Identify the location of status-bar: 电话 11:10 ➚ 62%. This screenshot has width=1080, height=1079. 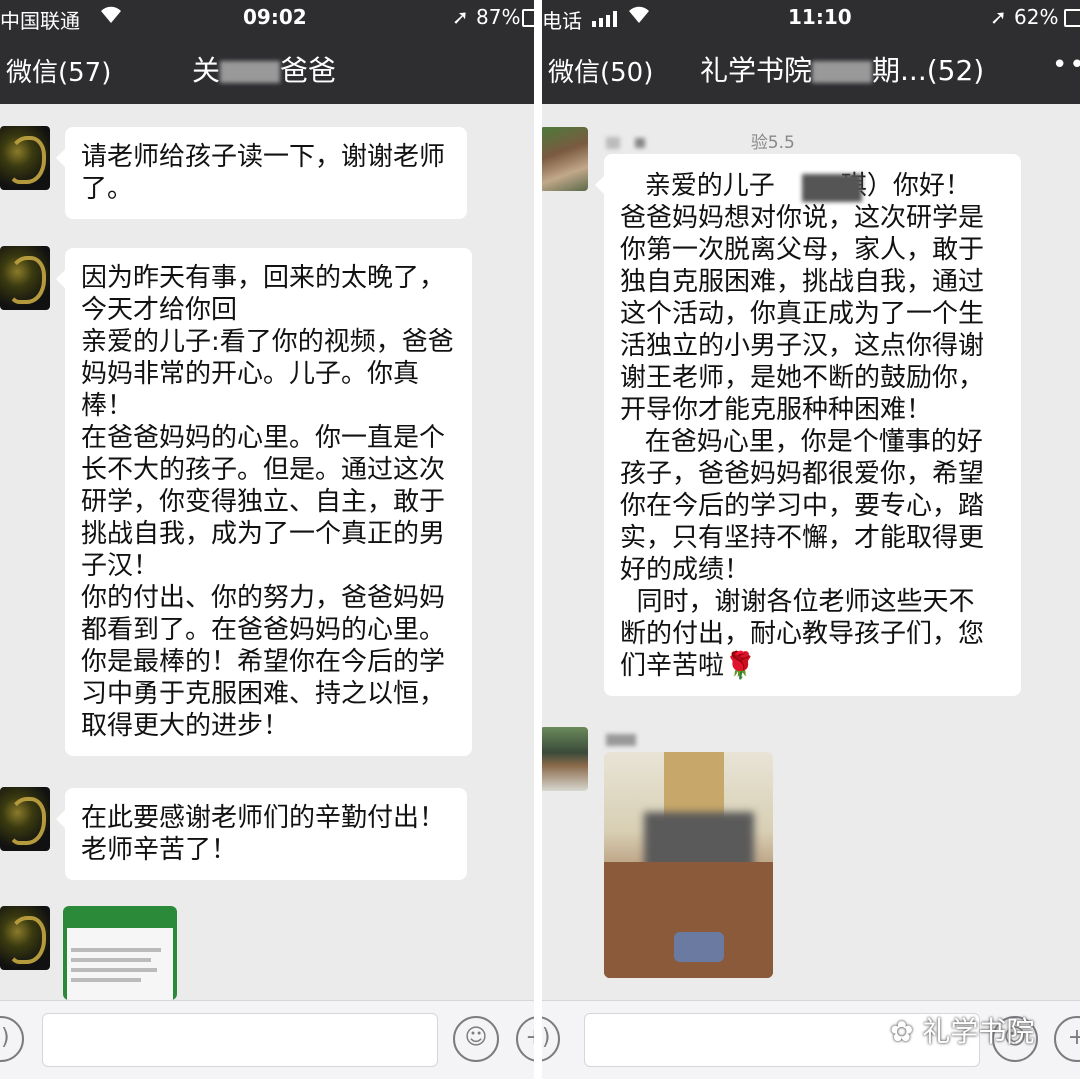
(811, 18).